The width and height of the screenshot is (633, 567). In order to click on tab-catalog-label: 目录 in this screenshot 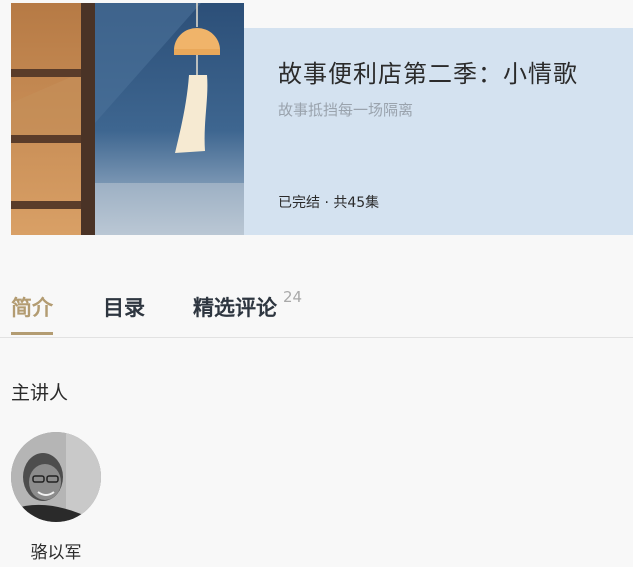, I will do `click(124, 308)`.